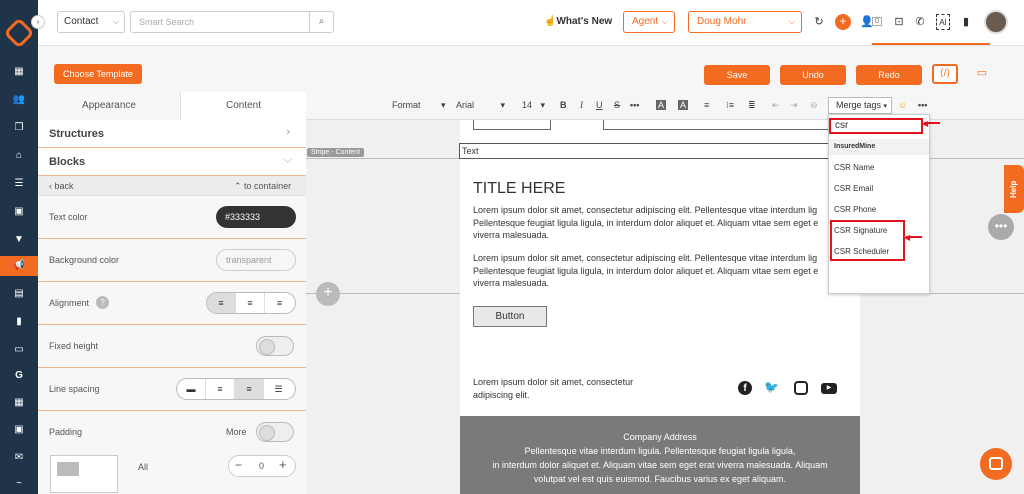  What do you see at coordinates (855, 209) in the screenshot?
I see `merge-tag-csr-phone: CSR Phone` at bounding box center [855, 209].